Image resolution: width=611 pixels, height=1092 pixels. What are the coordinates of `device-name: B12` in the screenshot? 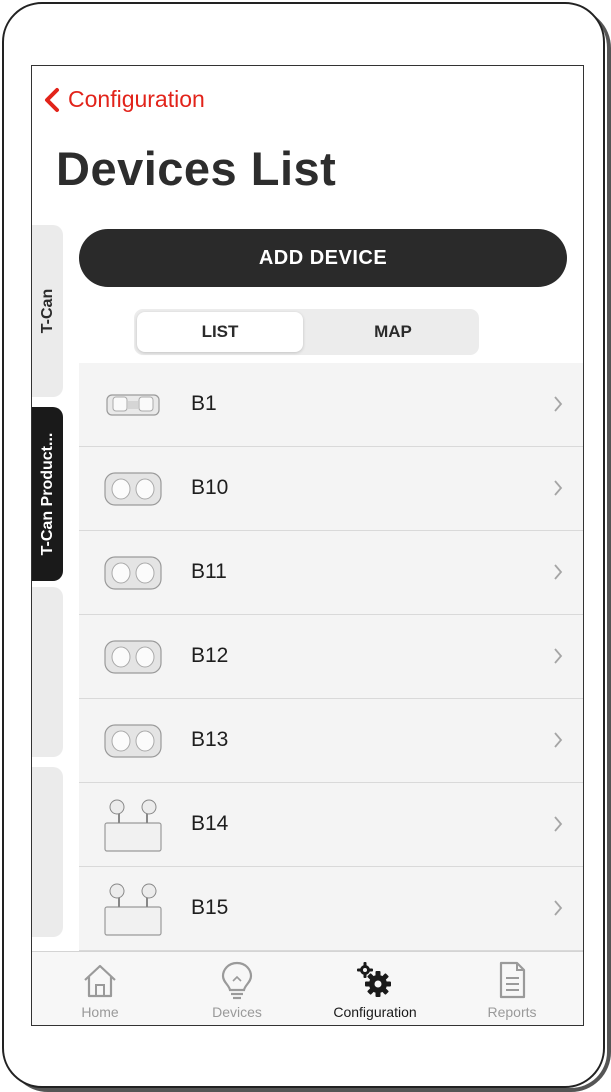 It's located at (210, 655).